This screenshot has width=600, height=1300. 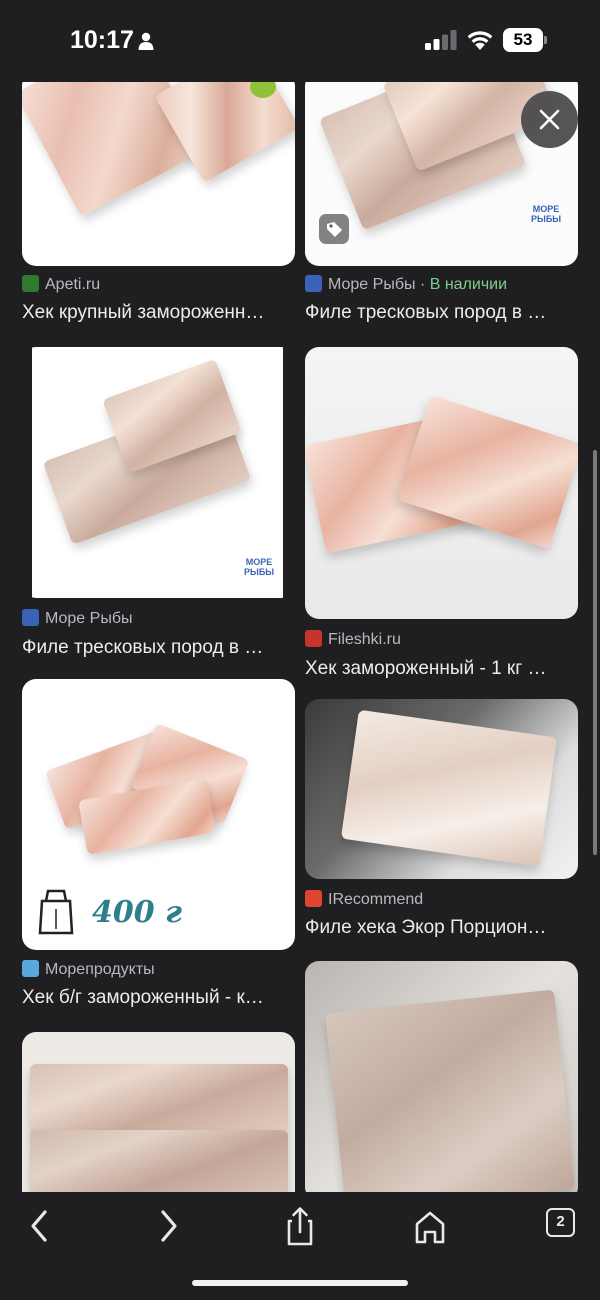 What do you see at coordinates (441, 40) in the screenshot?
I see `cellular-signal-icon` at bounding box center [441, 40].